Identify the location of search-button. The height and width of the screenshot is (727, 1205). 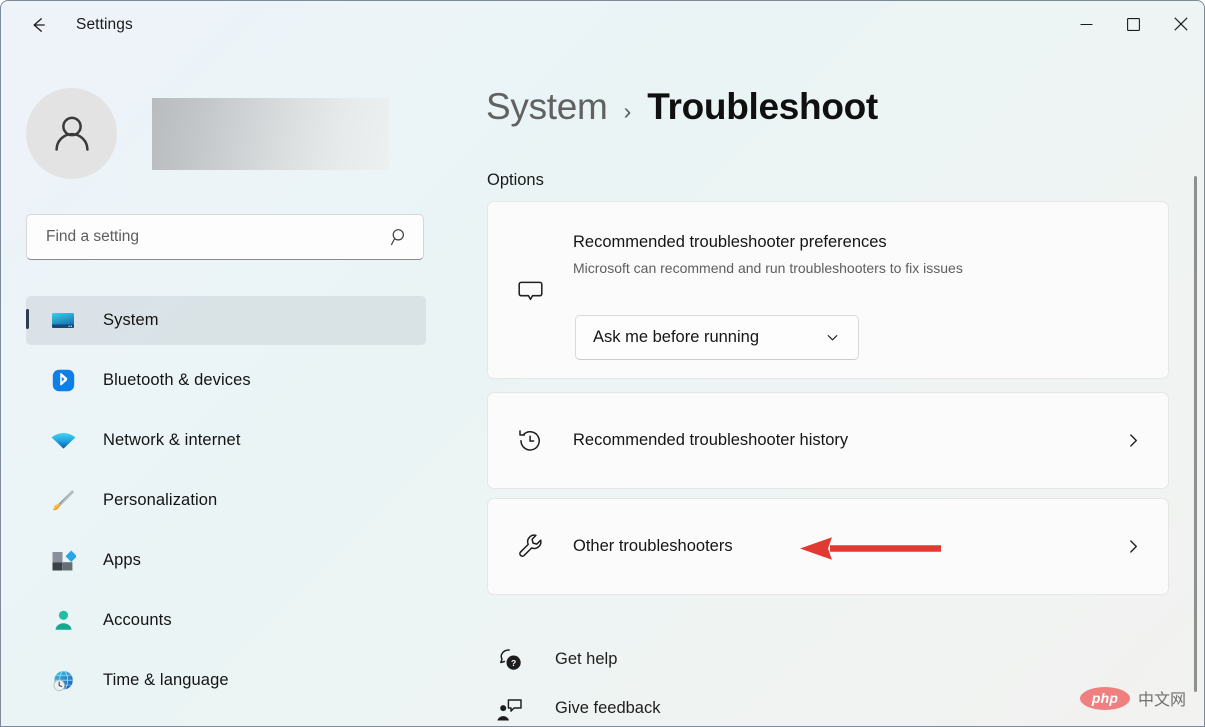
(400, 237).